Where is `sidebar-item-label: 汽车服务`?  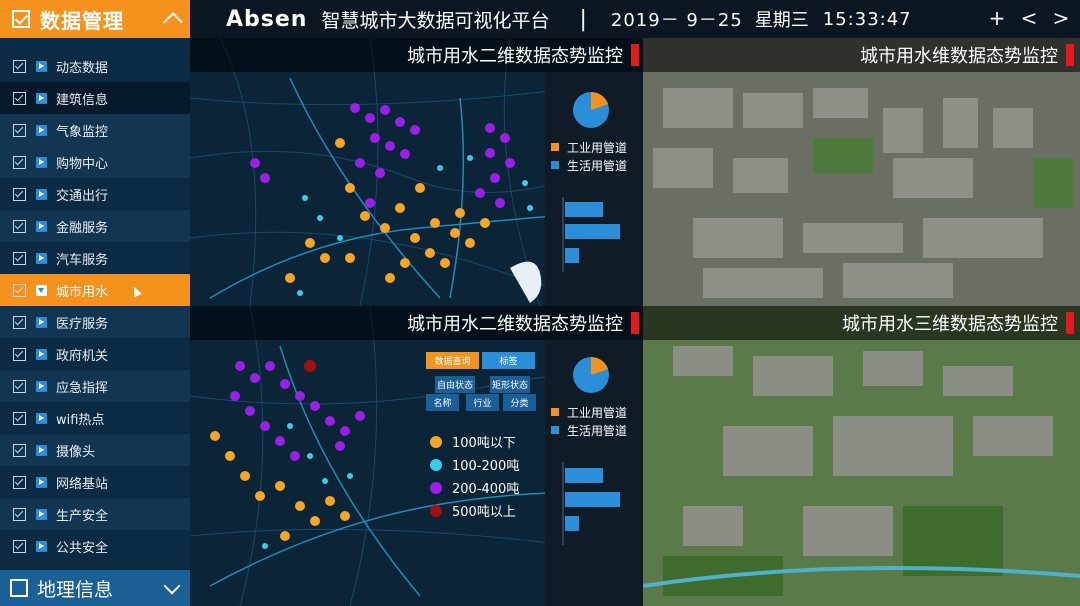
sidebar-item-label: 汽车服务 is located at coordinates (82, 260).